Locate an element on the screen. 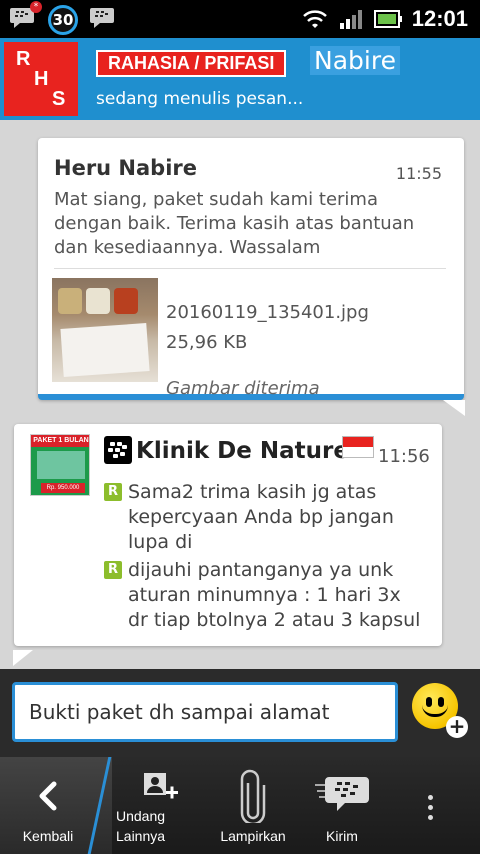  invite-label-line1: Undang is located at coordinates (141, 816).